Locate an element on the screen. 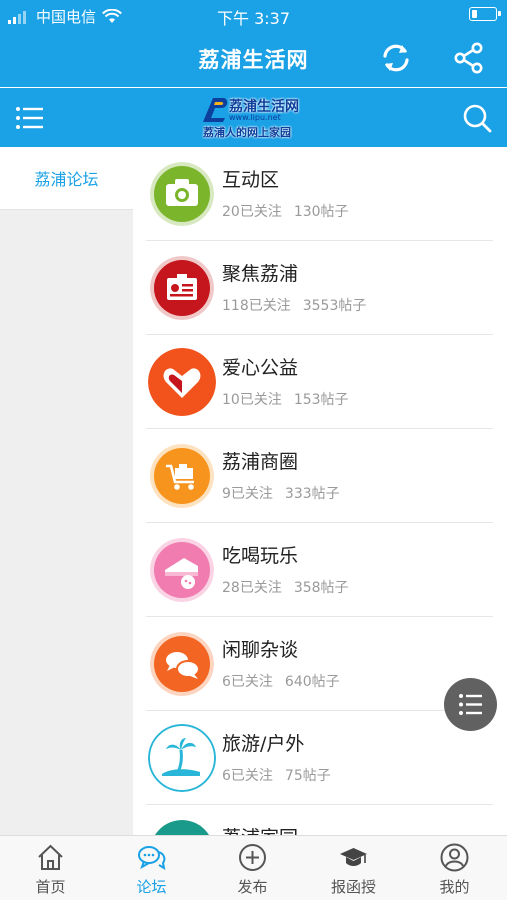 This screenshot has height=901, width=507. forum-name: 聚焦荔浦 is located at coordinates (260, 274).